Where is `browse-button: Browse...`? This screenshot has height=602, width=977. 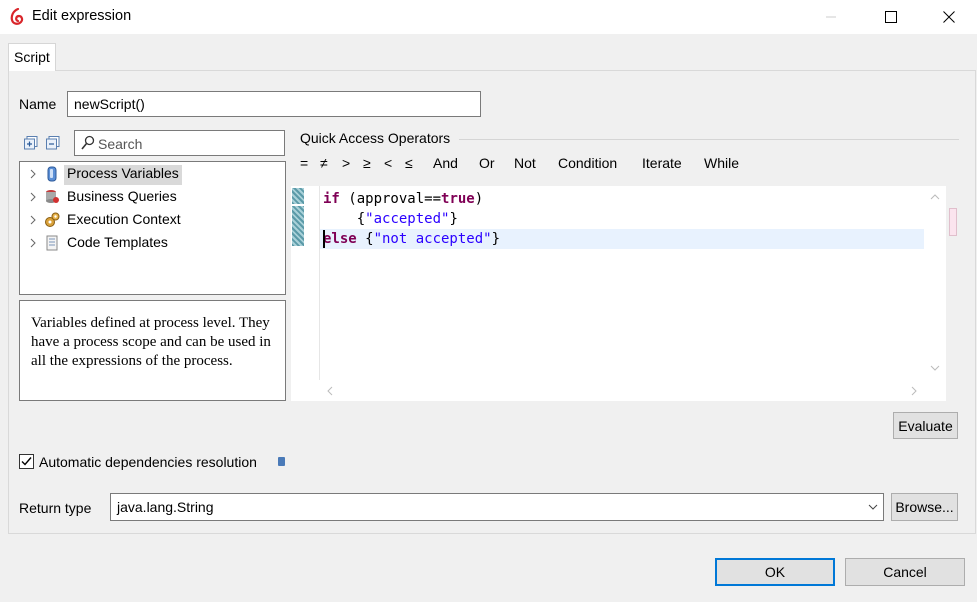
browse-button: Browse... is located at coordinates (924, 507).